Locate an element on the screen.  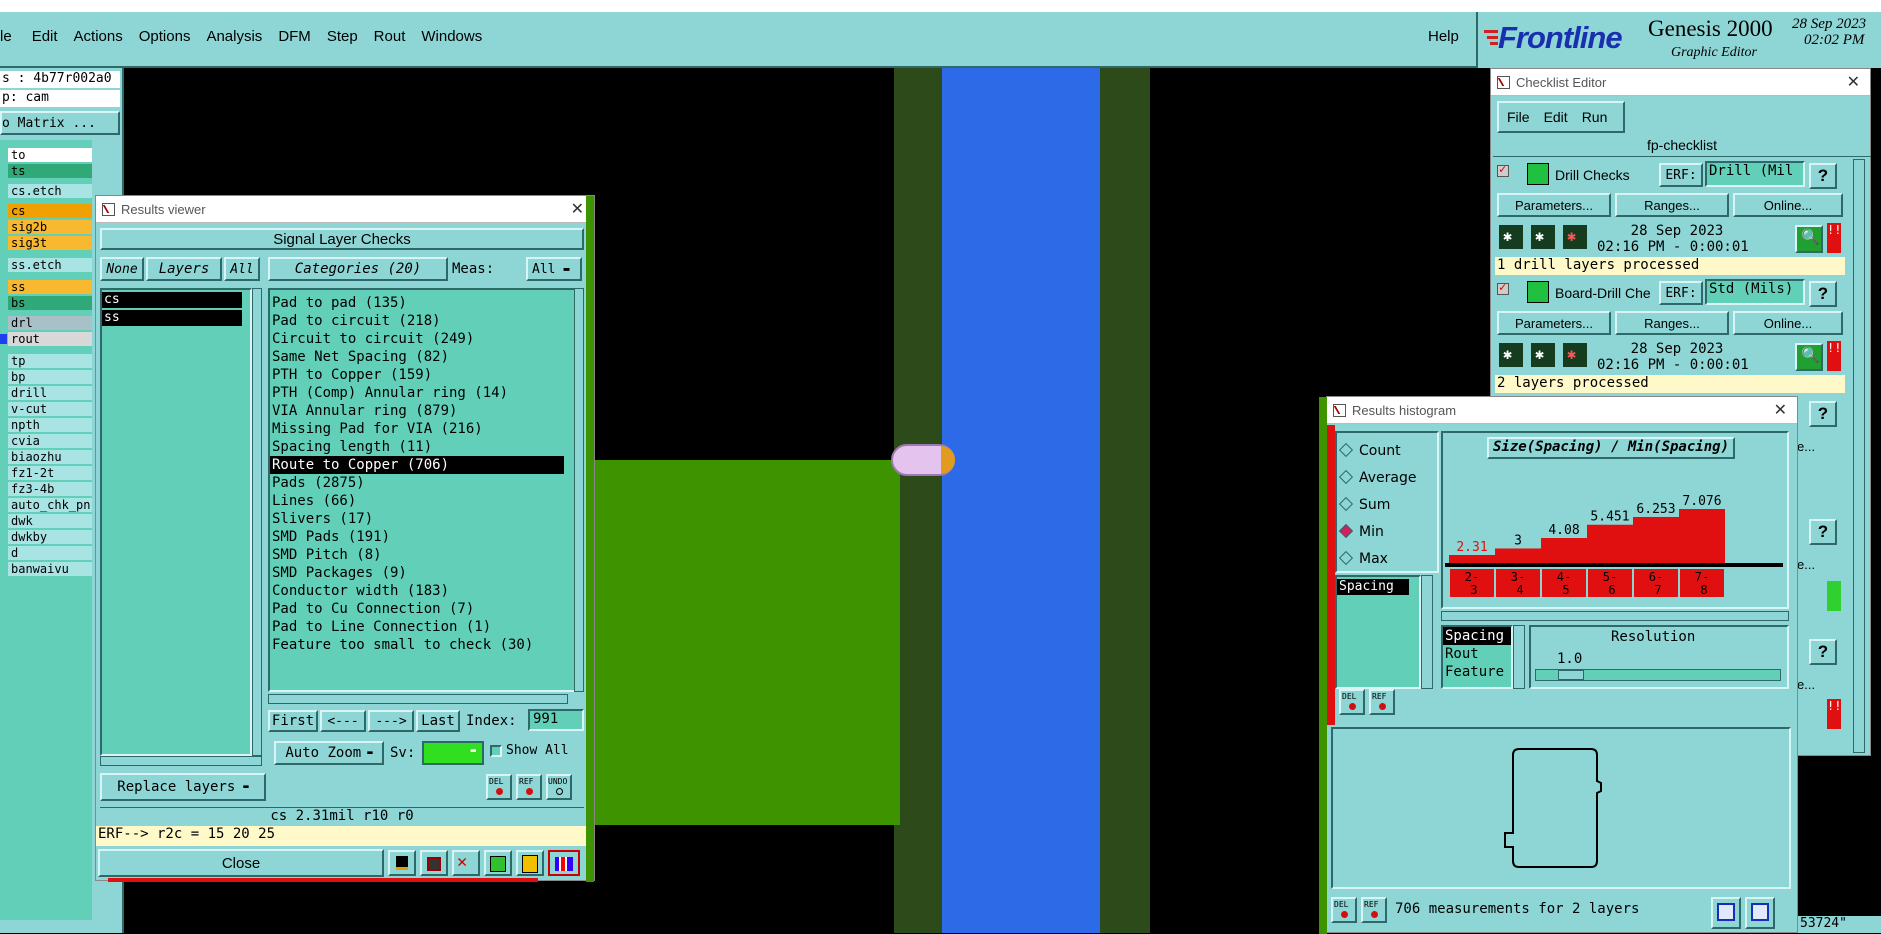
layer-ts: ts is located at coordinates (50, 171).